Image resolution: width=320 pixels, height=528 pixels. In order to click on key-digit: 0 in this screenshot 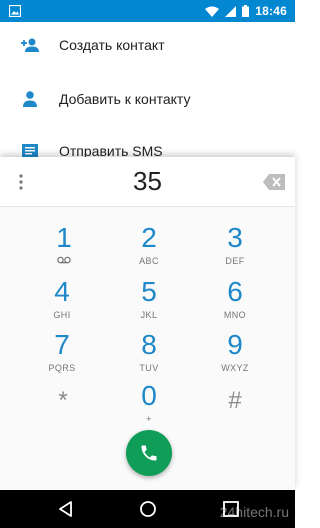, I will do `click(149, 395)`.